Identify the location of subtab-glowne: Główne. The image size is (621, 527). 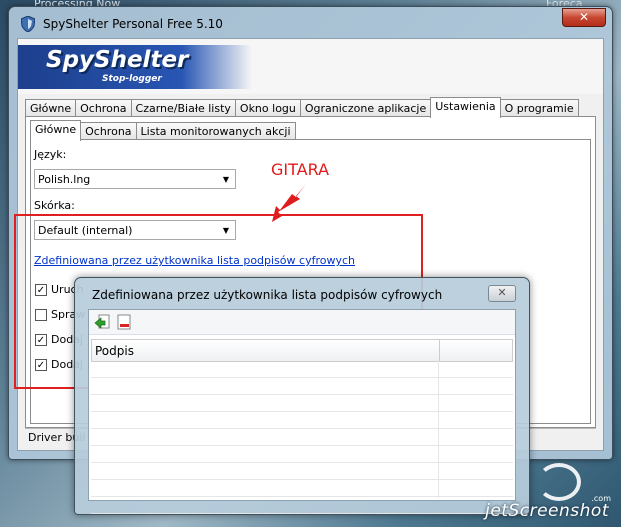
(56, 130).